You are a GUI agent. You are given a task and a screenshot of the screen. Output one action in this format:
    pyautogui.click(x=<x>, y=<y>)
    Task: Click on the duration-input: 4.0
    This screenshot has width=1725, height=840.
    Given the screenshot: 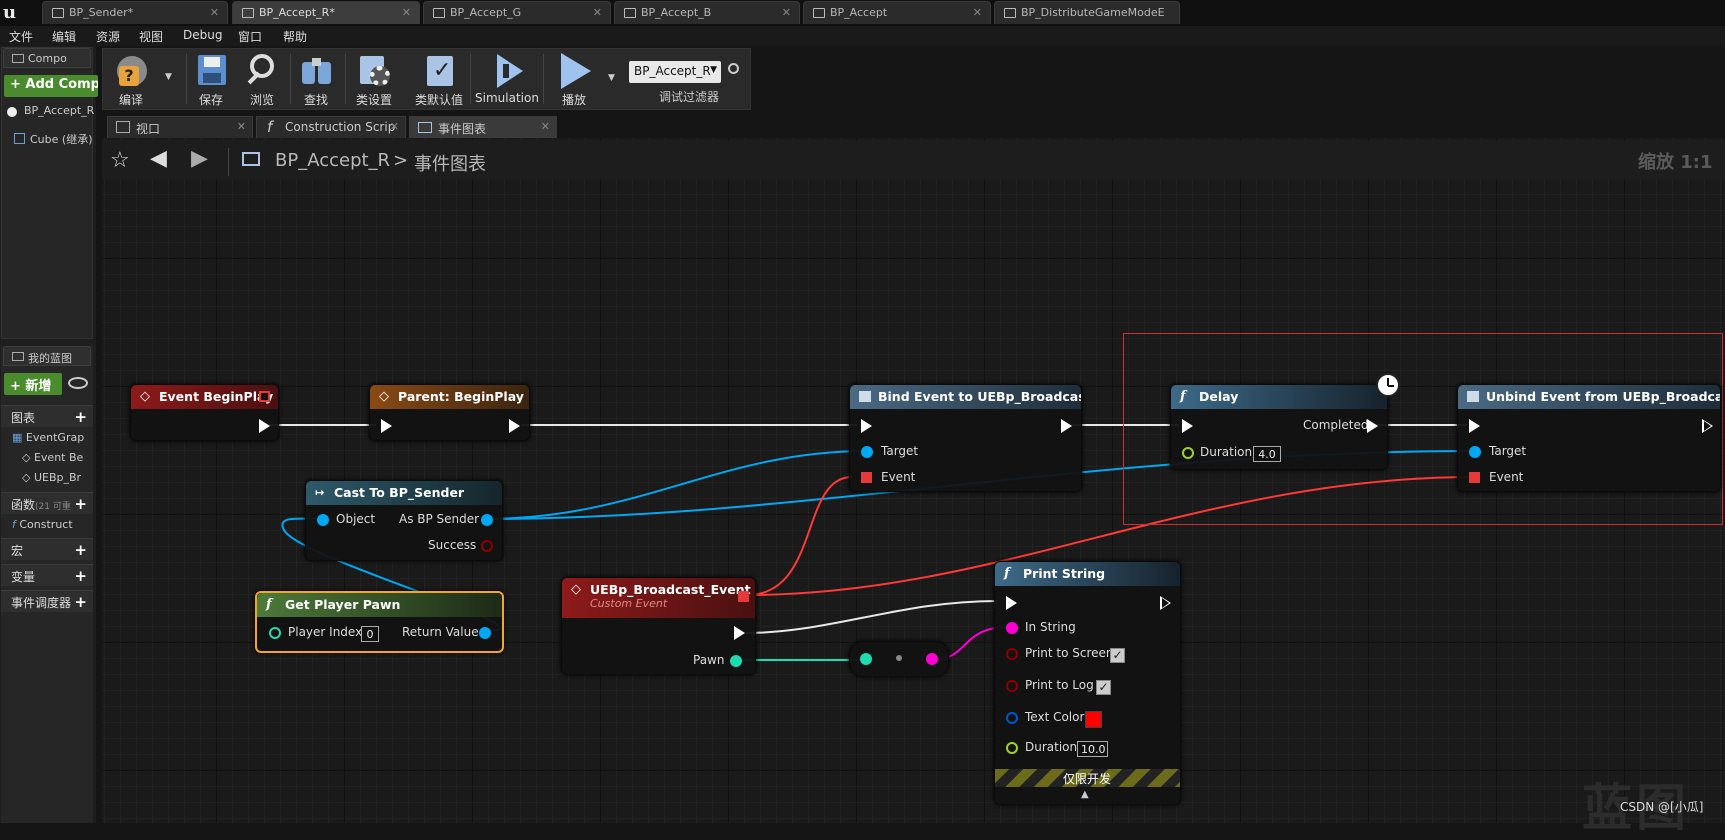 What is the action you would take?
    pyautogui.click(x=1267, y=454)
    